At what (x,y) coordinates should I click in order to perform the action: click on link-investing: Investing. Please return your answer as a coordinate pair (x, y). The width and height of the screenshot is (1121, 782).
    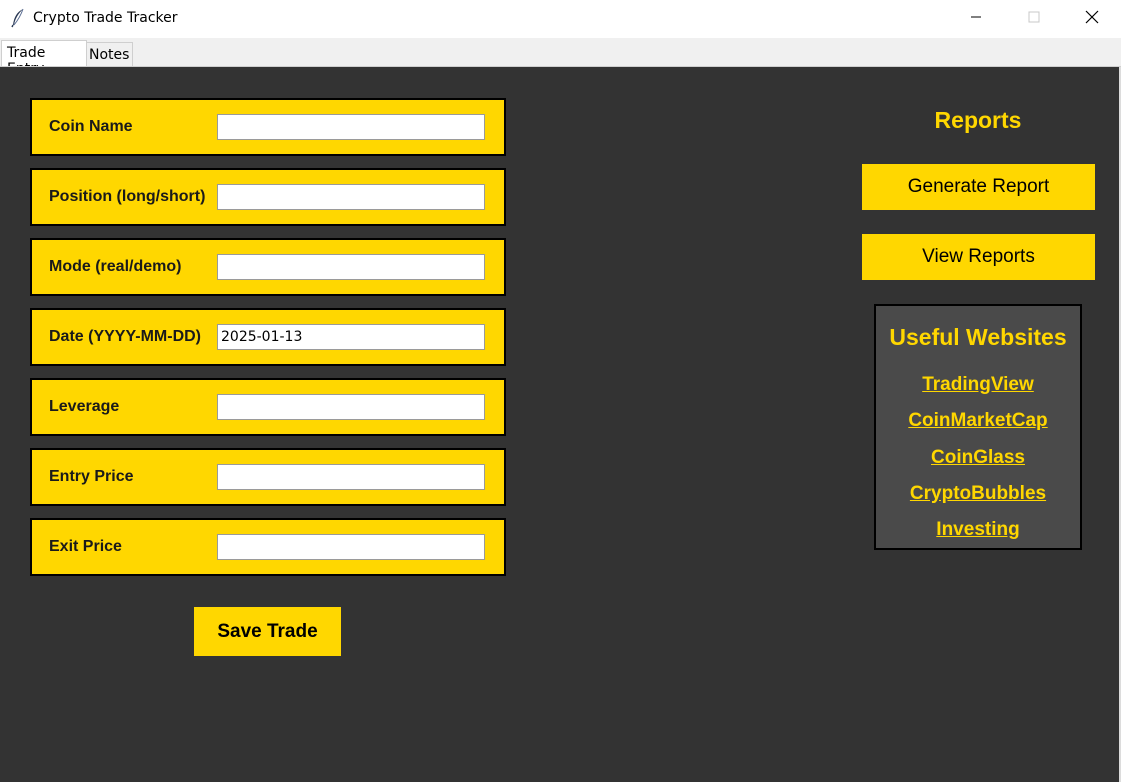
    Looking at the image, I should click on (978, 530).